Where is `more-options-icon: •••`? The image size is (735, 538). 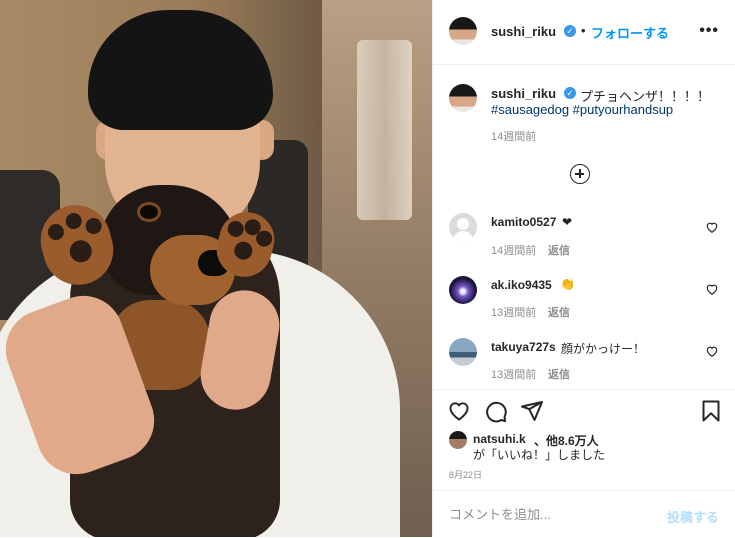
more-options-icon: ••• is located at coordinates (709, 31).